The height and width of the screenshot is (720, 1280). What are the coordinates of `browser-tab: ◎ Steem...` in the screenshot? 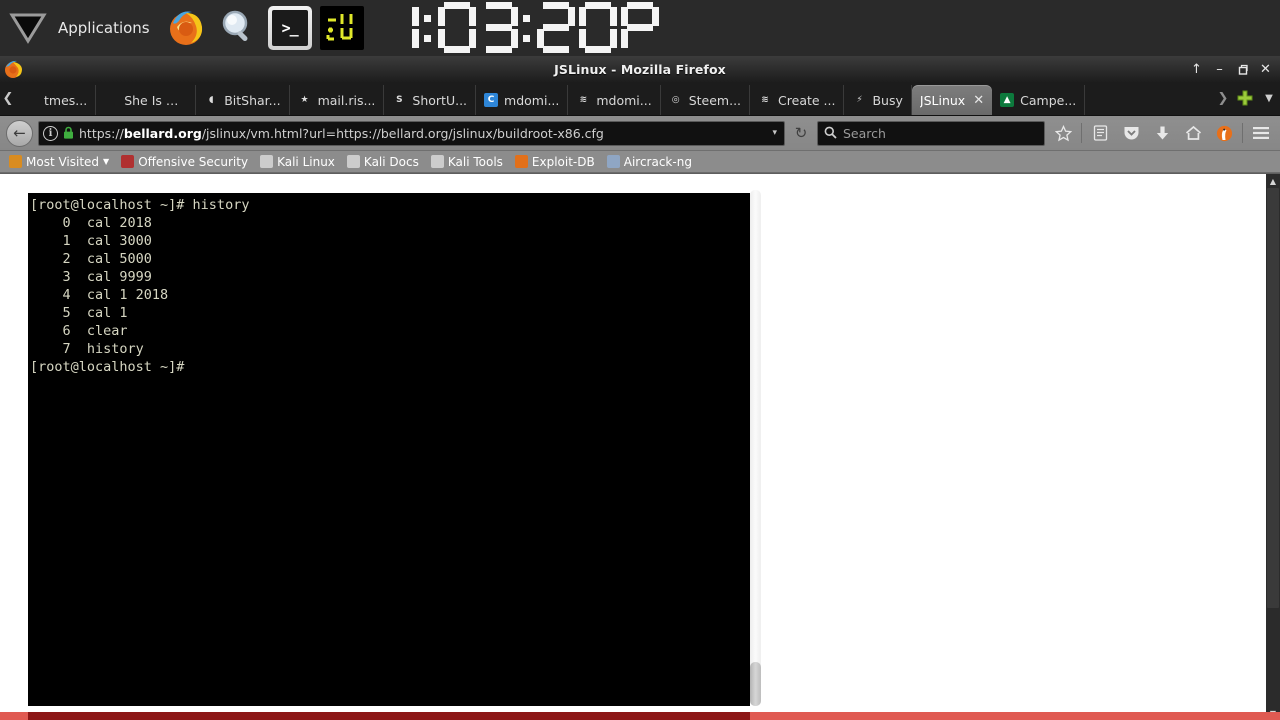 It's located at (706, 100).